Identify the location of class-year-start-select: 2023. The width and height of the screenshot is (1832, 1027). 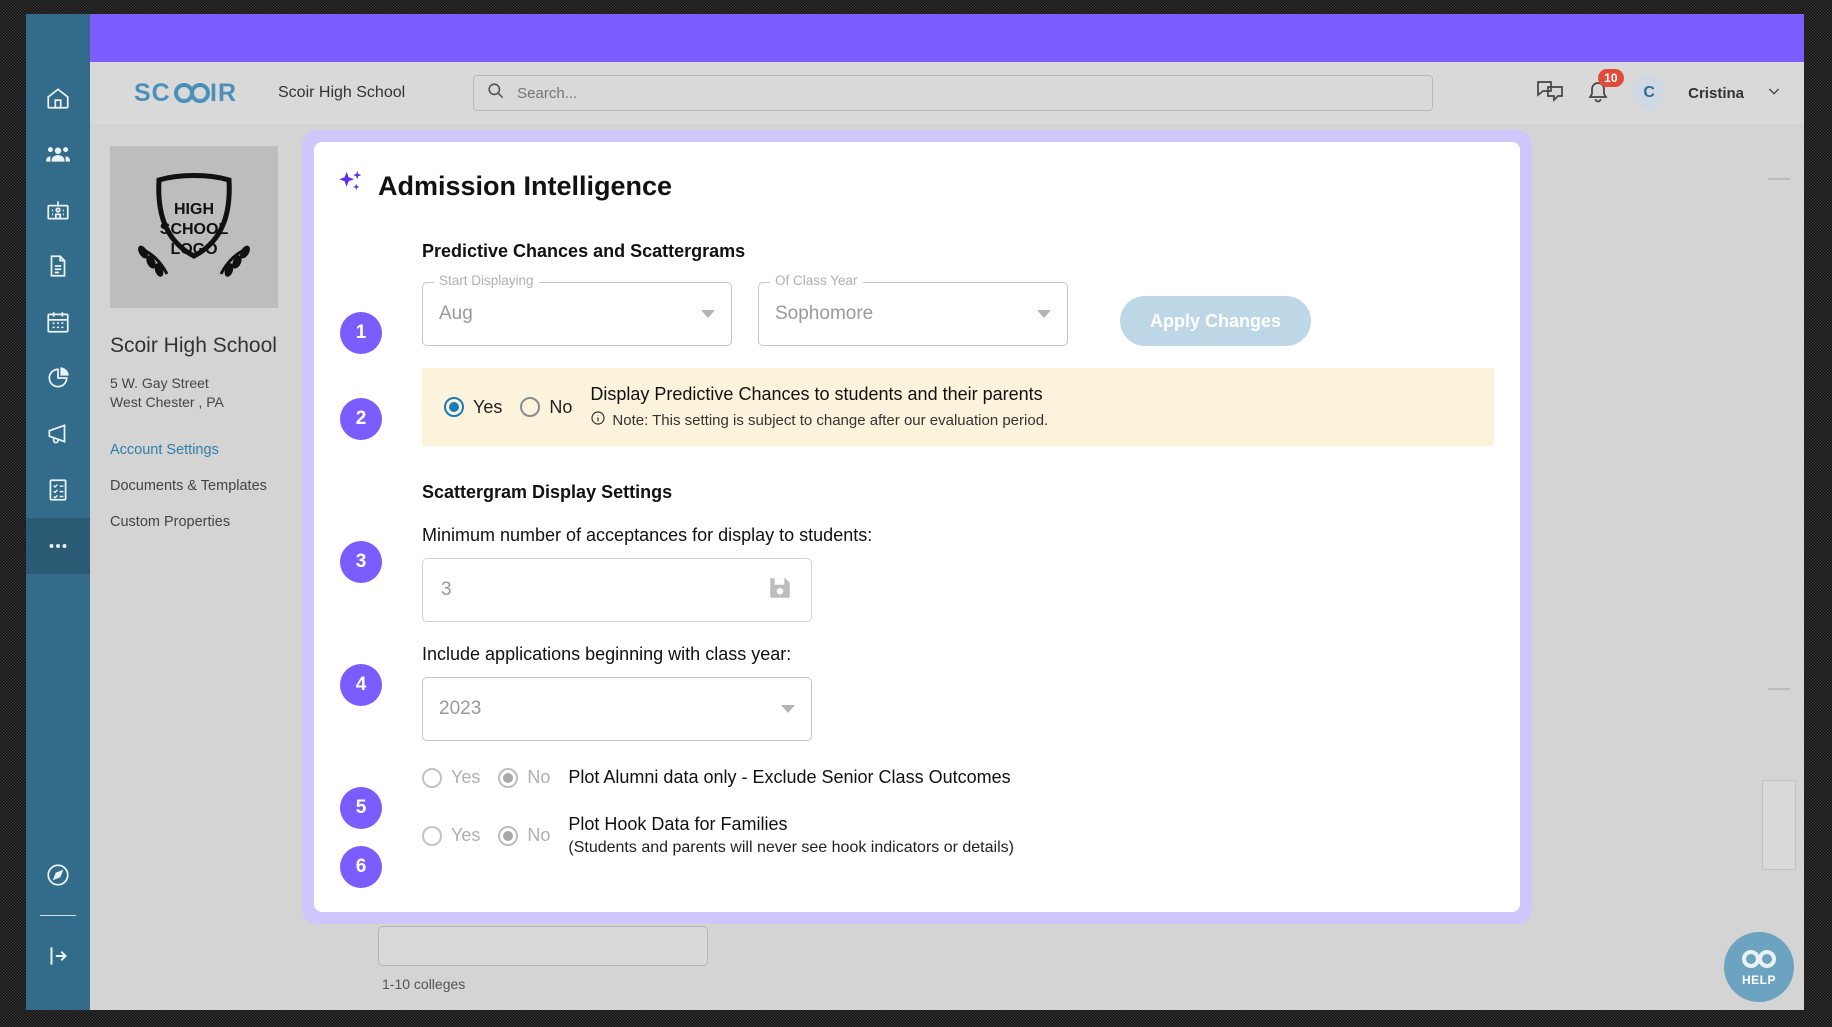
(617, 709).